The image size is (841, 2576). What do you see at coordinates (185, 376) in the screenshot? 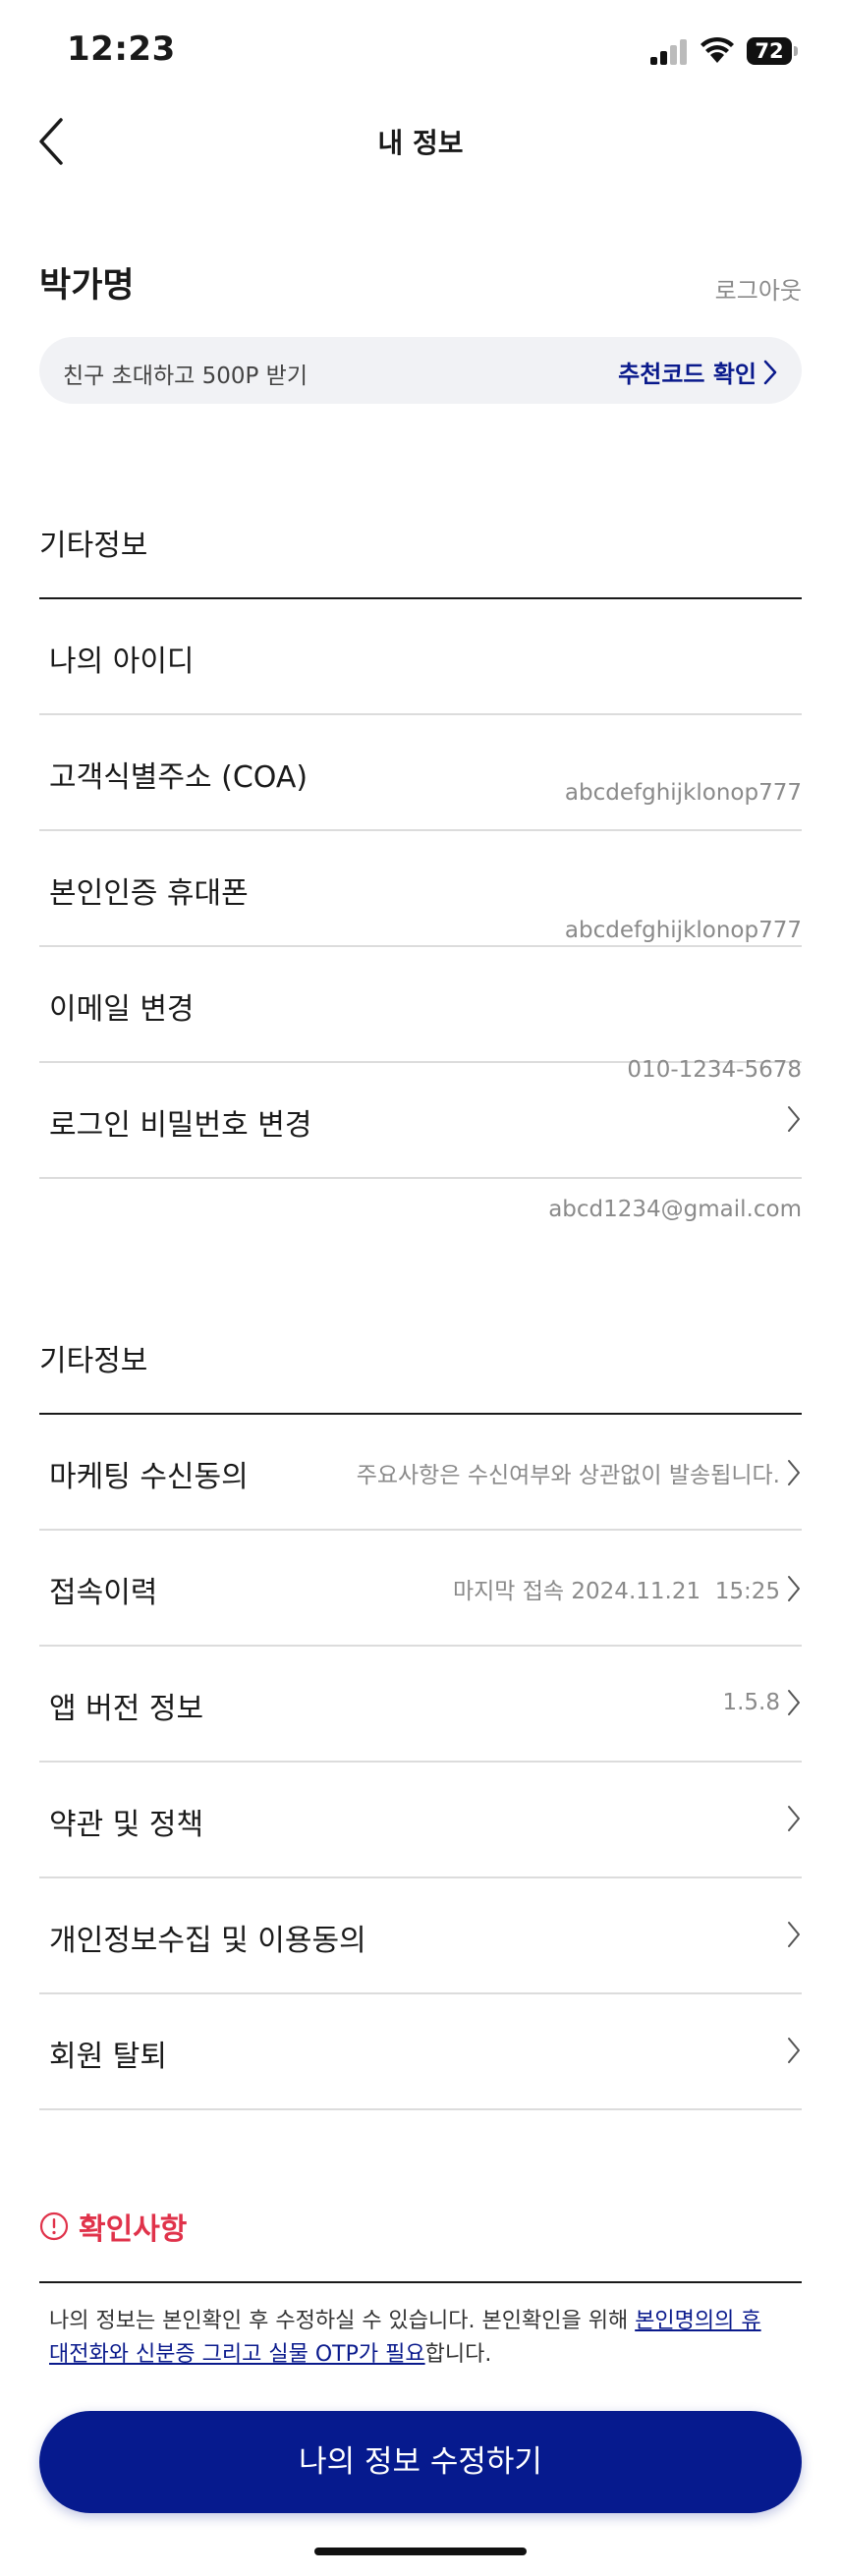
I see `invite-text: 친구 초대하고 500P 받기` at bounding box center [185, 376].